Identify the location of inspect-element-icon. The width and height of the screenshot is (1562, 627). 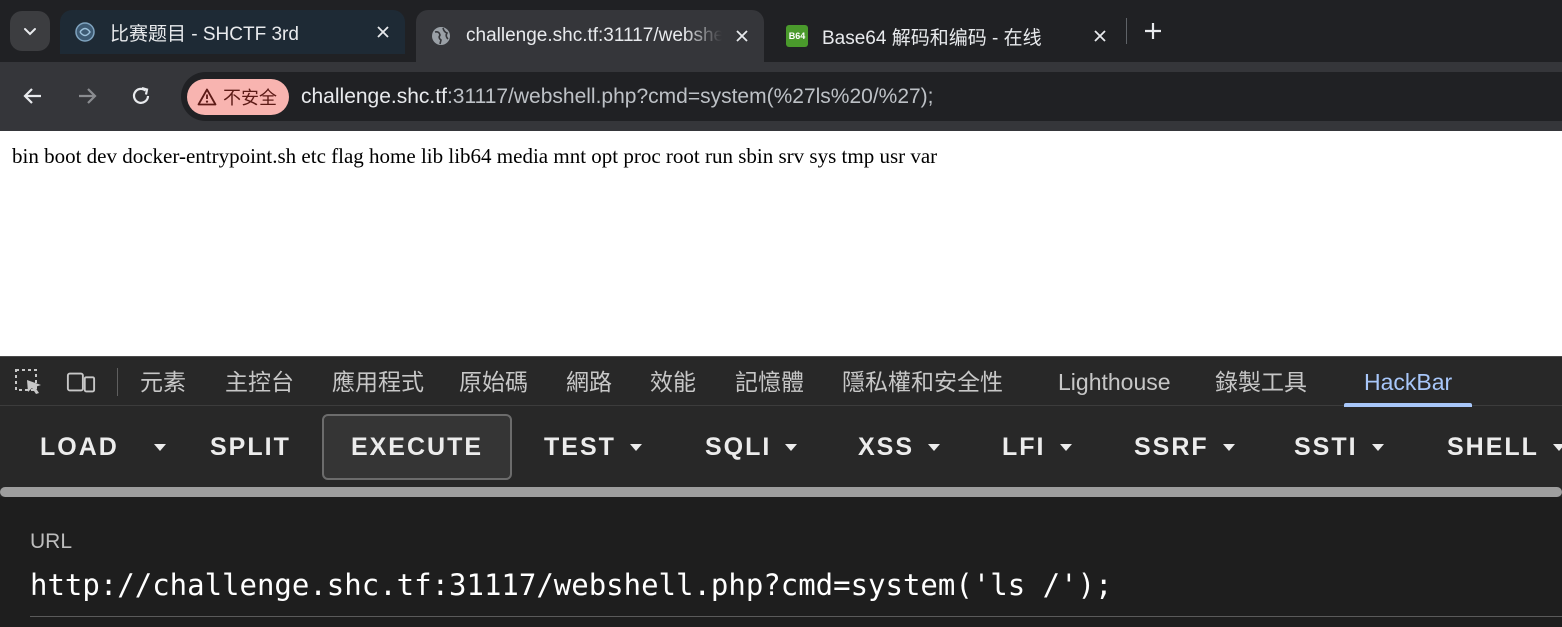
(29, 382).